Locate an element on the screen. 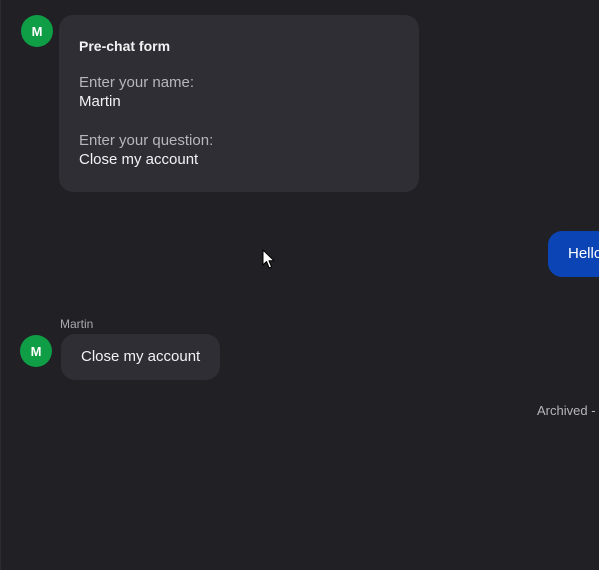 The width and height of the screenshot is (599, 570). incoming-message-bubble: Close my account is located at coordinates (141, 357).